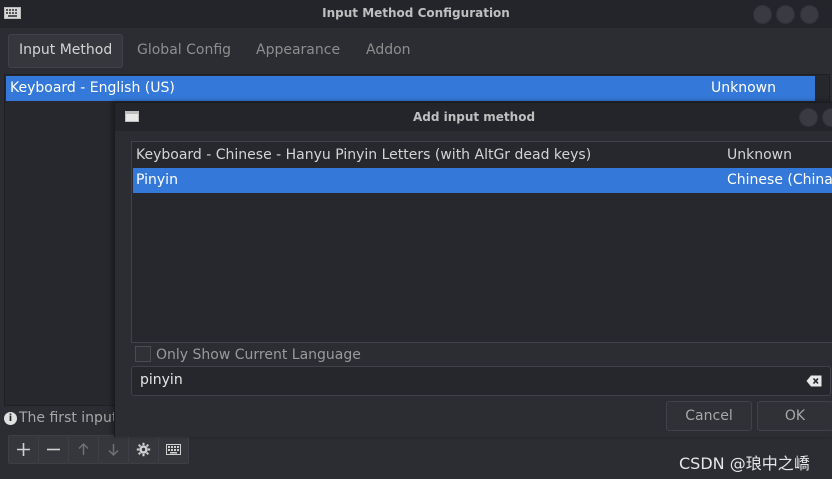 This screenshot has width=832, height=479. I want to click on arrow-up-icon, so click(83, 448).